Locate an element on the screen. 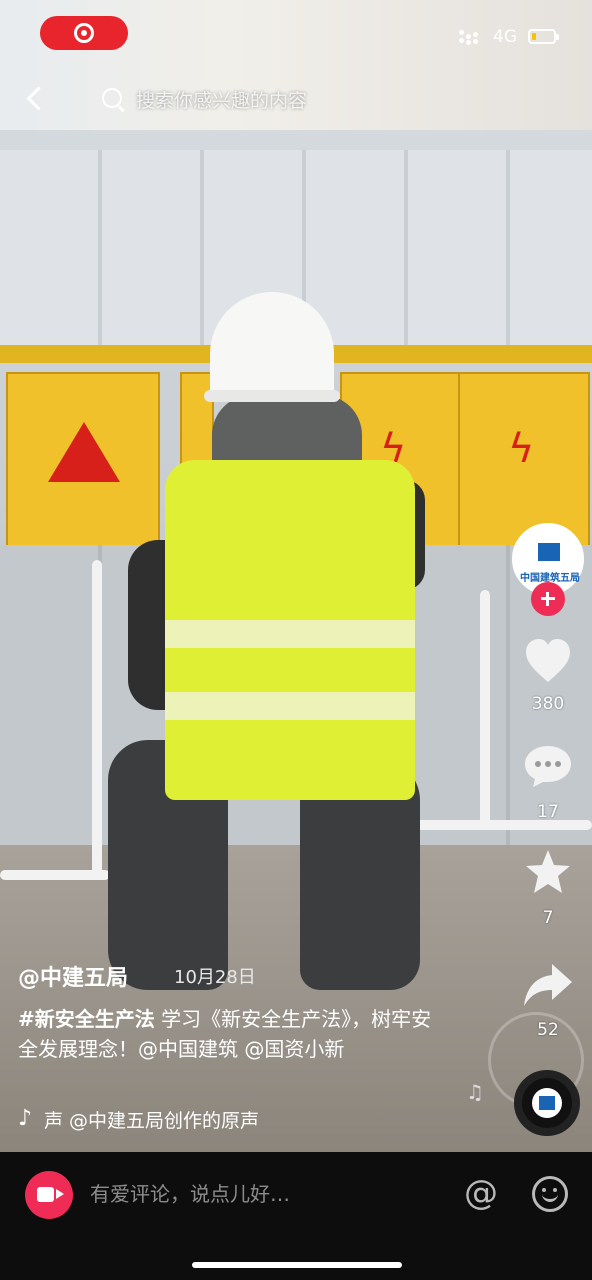 The height and width of the screenshot is (1280, 592). music-title: 声 @中建五局创作的原声 is located at coordinates (199, 1119).